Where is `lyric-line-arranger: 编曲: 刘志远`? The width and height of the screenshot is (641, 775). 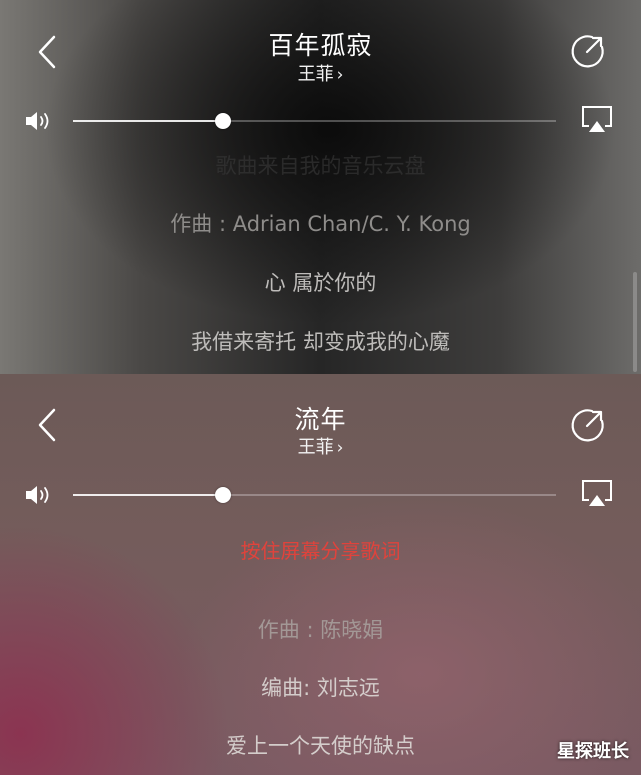 lyric-line-arranger: 编曲: 刘志远 is located at coordinates (320, 688).